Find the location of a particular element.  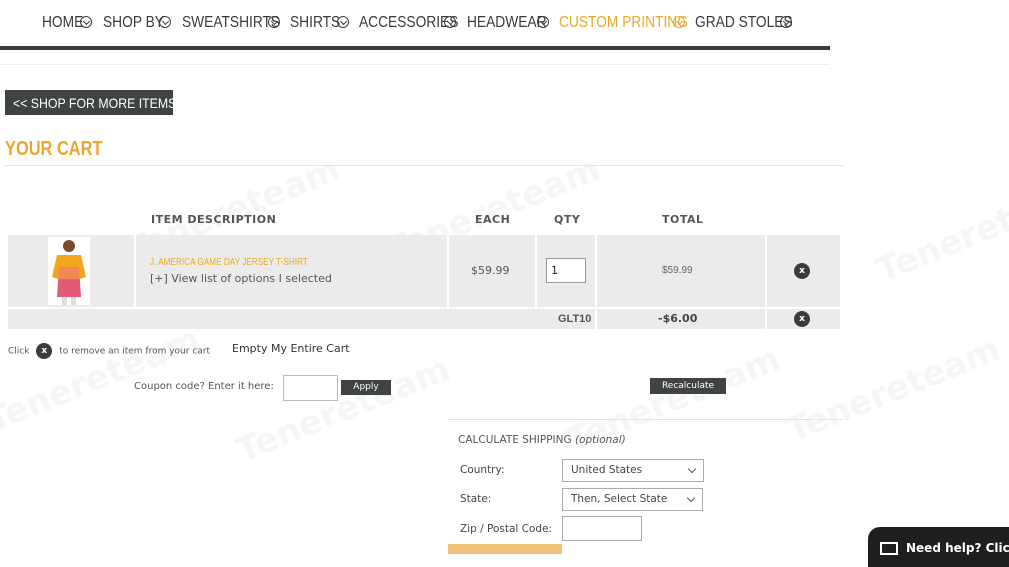

nav-item-label: HOME is located at coordinates (63, 22).